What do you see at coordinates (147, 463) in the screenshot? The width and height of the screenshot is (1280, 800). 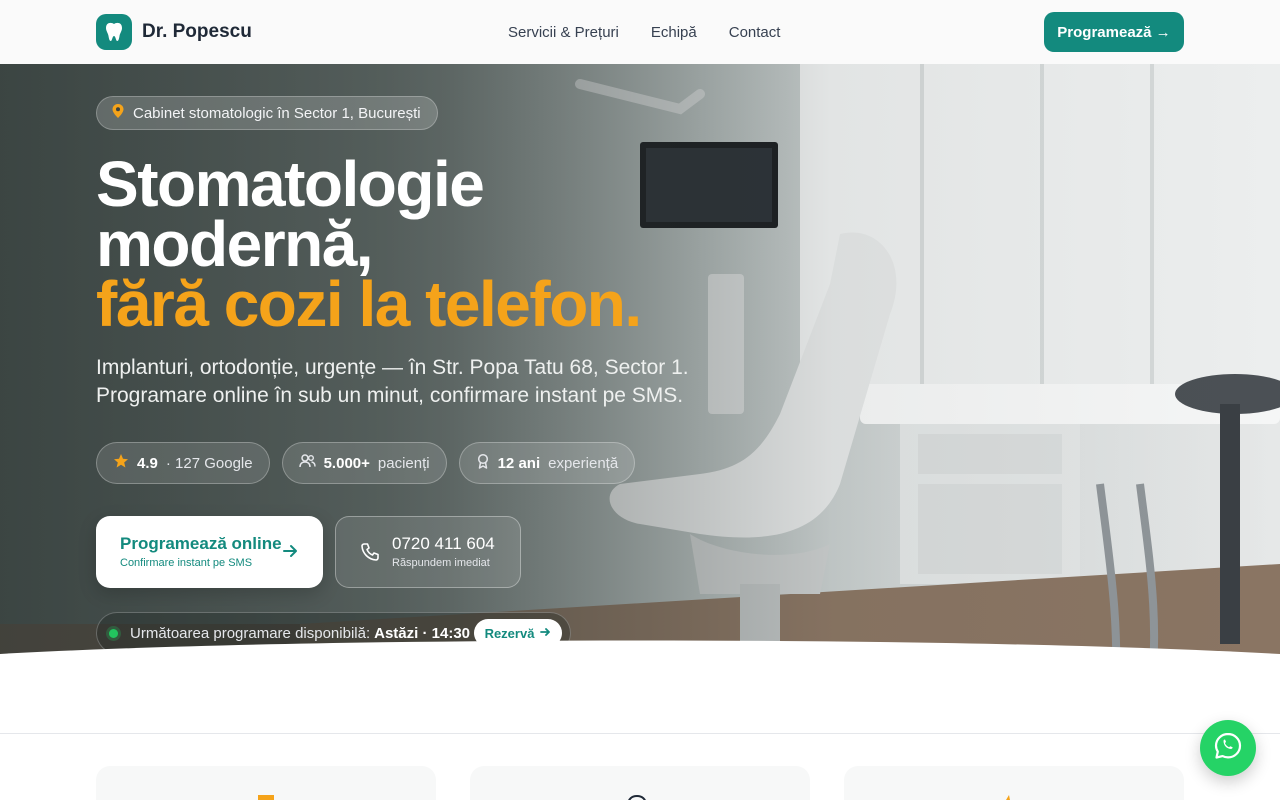 I see `stat-rating-value: 4.9` at bounding box center [147, 463].